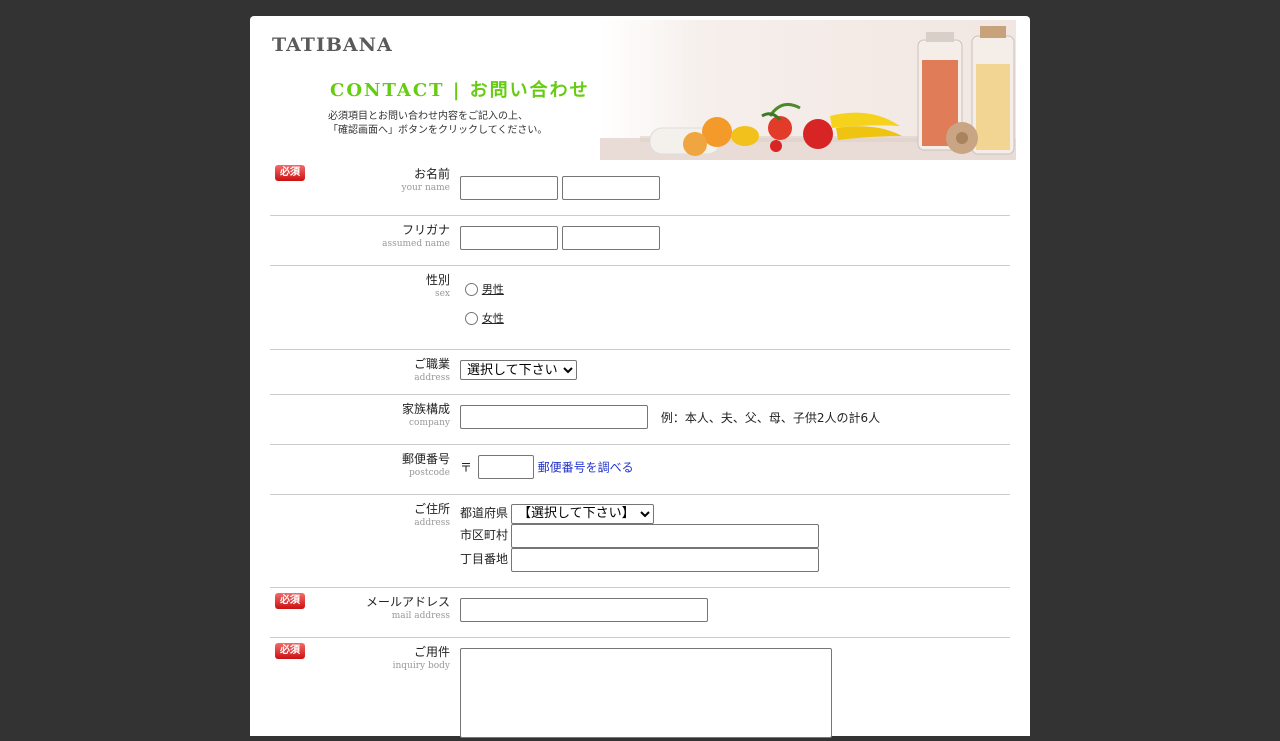  What do you see at coordinates (407, 602) in the screenshot?
I see `email-label-jp: メールアドレス` at bounding box center [407, 602].